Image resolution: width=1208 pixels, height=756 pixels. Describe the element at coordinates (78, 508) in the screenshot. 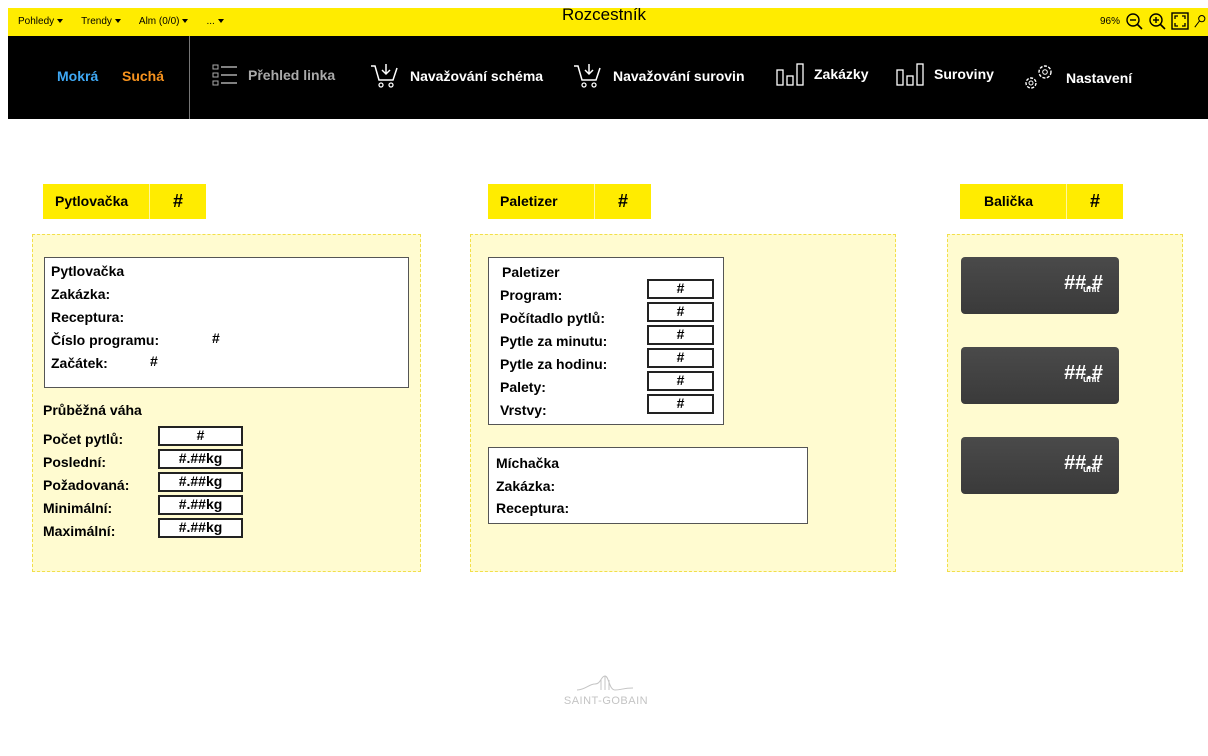

I see `scale-label: Minimální:` at that location.